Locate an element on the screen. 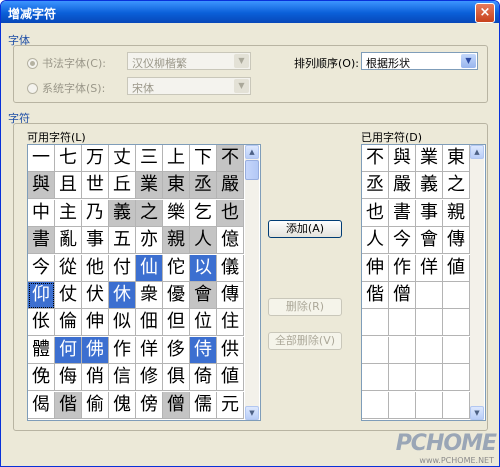 The image size is (500, 467). available-char-cell: 世 is located at coordinates (95, 186).